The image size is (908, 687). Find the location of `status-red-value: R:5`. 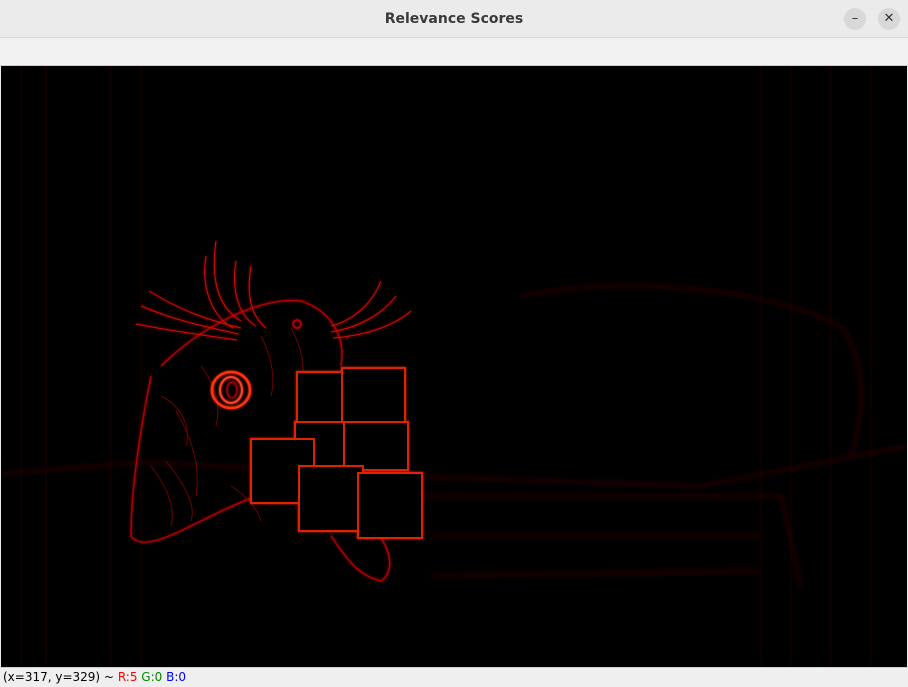

status-red-value: R:5 is located at coordinates (127, 677).